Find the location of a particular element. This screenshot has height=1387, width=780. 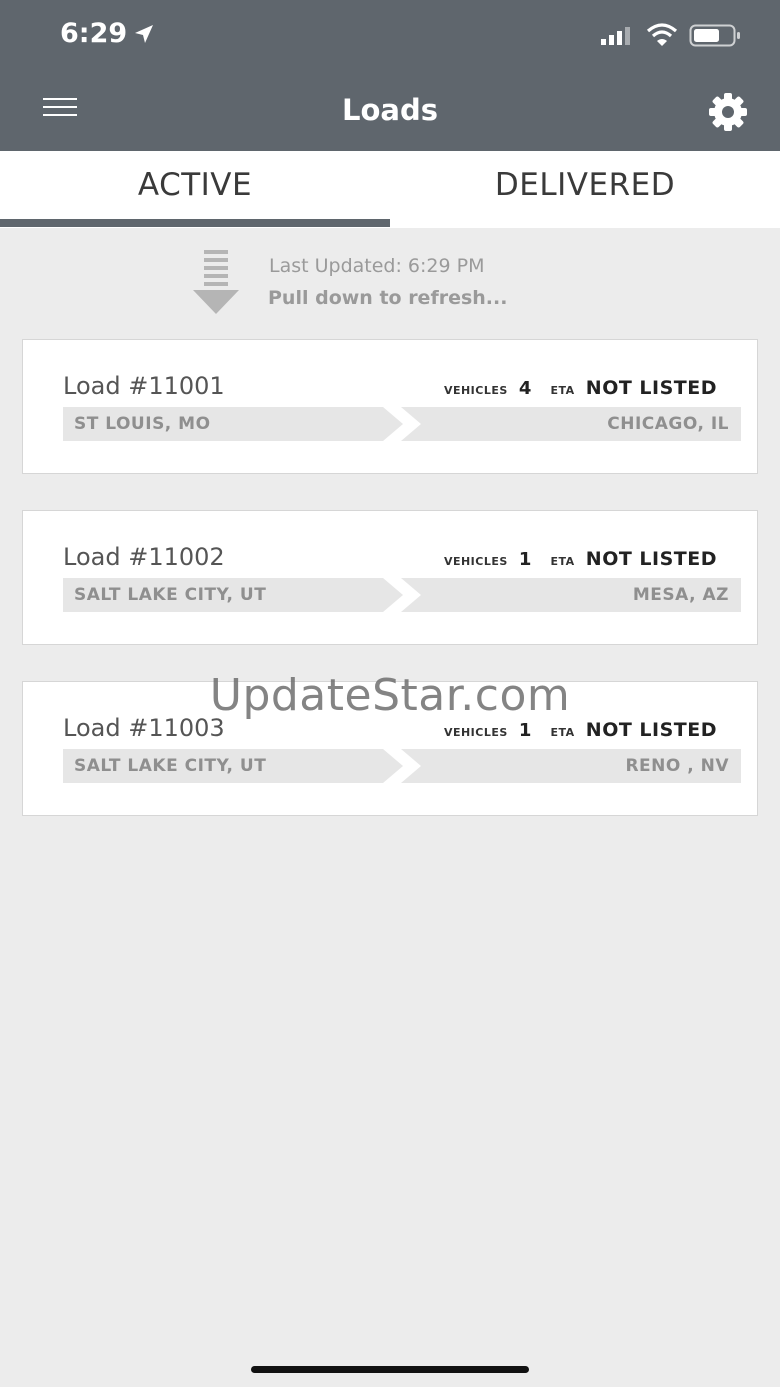

route-destination: RENO , NV is located at coordinates (571, 766).